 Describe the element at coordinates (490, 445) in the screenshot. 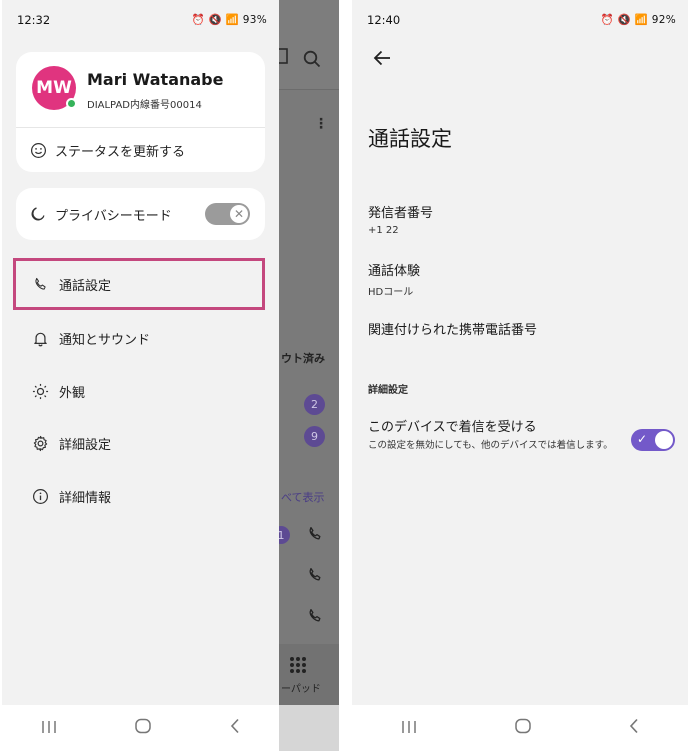

I see `setting-description: この設定を無効にしても、他のデバイスでは着信します。` at that location.